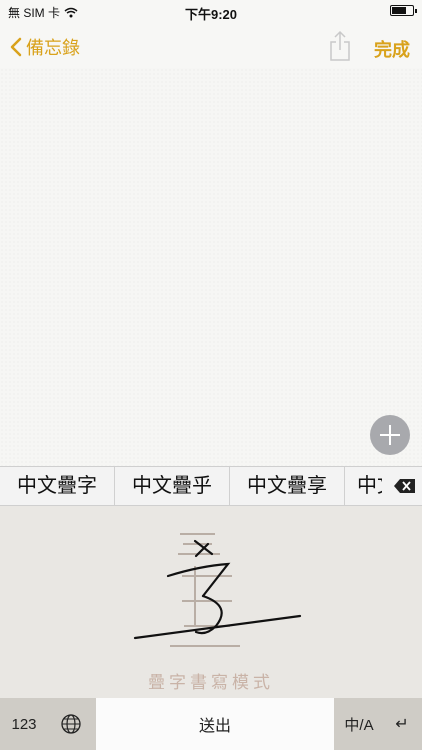 The width and height of the screenshot is (422, 750). I want to click on delete-icon, so click(404, 486).